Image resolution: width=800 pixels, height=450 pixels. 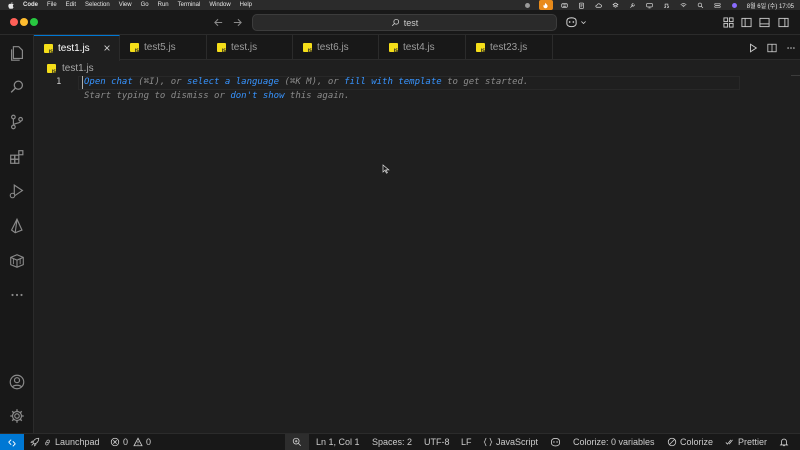 What do you see at coordinates (14, 22) in the screenshot?
I see `close-window-button` at bounding box center [14, 22].